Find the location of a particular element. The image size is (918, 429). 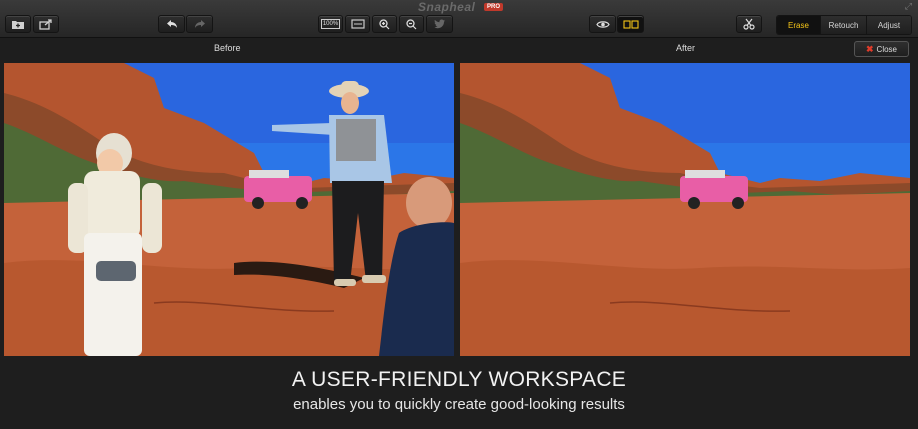

fit-screen-button is located at coordinates (357, 24).